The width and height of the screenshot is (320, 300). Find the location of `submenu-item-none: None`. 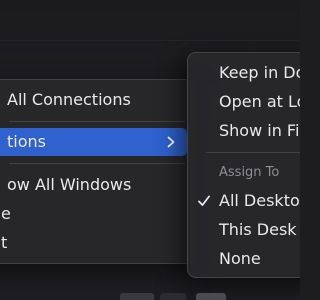

submenu-item-none: None is located at coordinates (240, 259).